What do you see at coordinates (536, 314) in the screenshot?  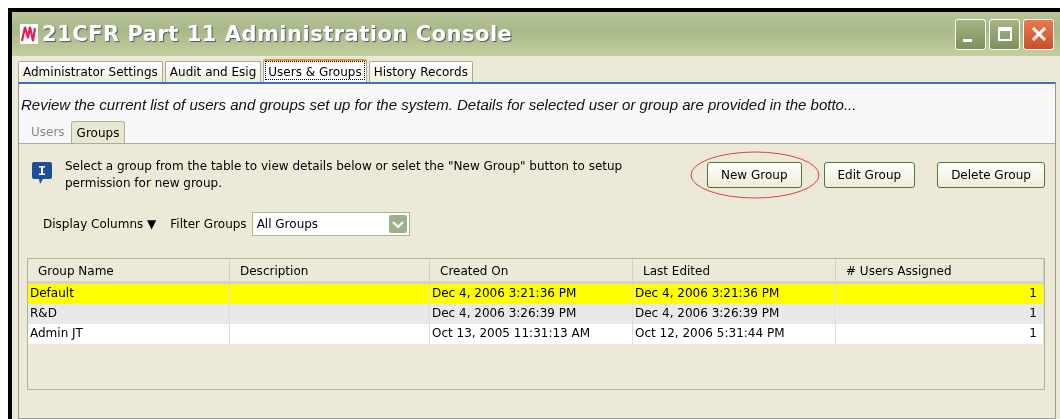 I see `table-row: R&D Dec 4, 2006 3:26:39 PM Dec 4, 2006 3:26:39 PM 1` at bounding box center [536, 314].